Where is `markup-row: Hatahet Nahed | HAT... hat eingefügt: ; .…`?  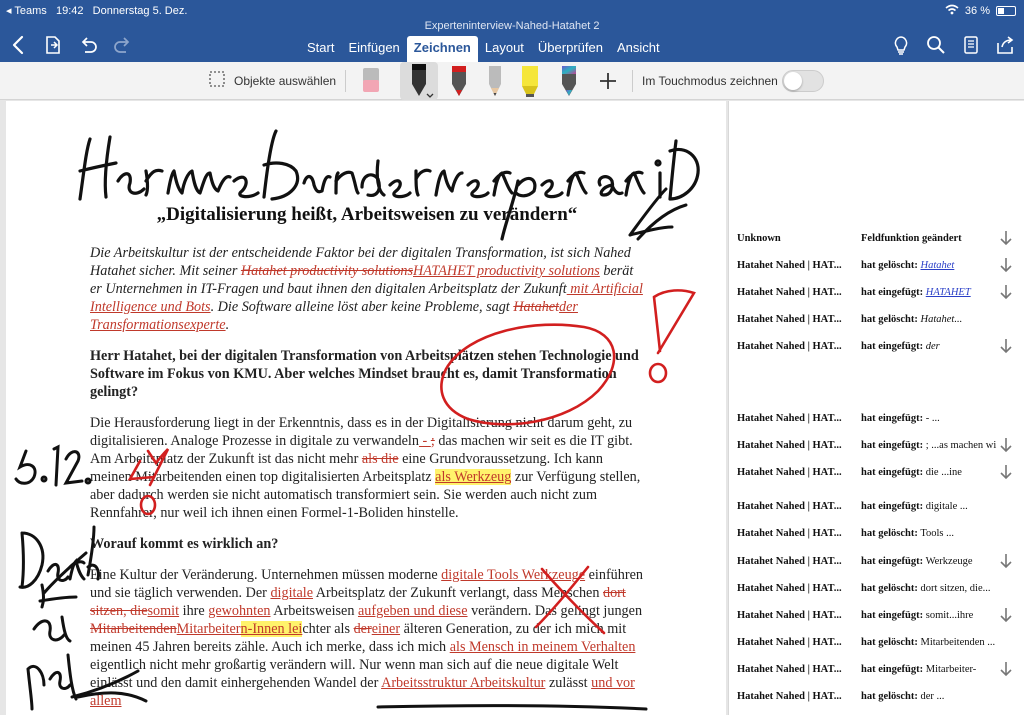
markup-row: Hatahet Nahed | HAT... hat eingefügt: ; .… is located at coordinates (877, 447).